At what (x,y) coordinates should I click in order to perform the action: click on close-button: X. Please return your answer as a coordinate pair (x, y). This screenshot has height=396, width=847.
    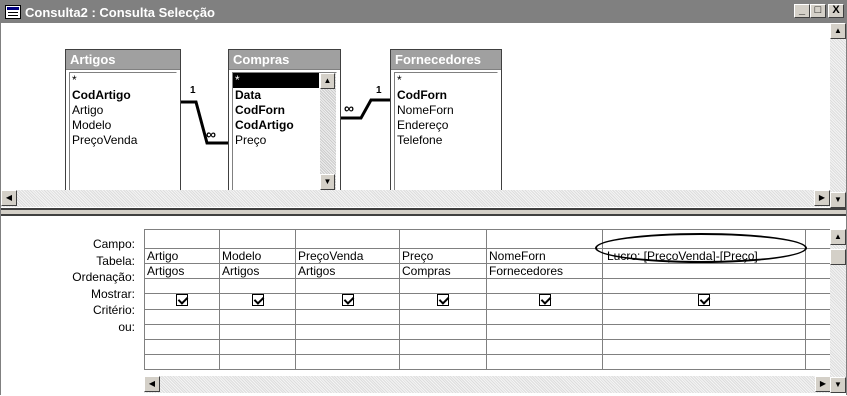
    Looking at the image, I should click on (836, 11).